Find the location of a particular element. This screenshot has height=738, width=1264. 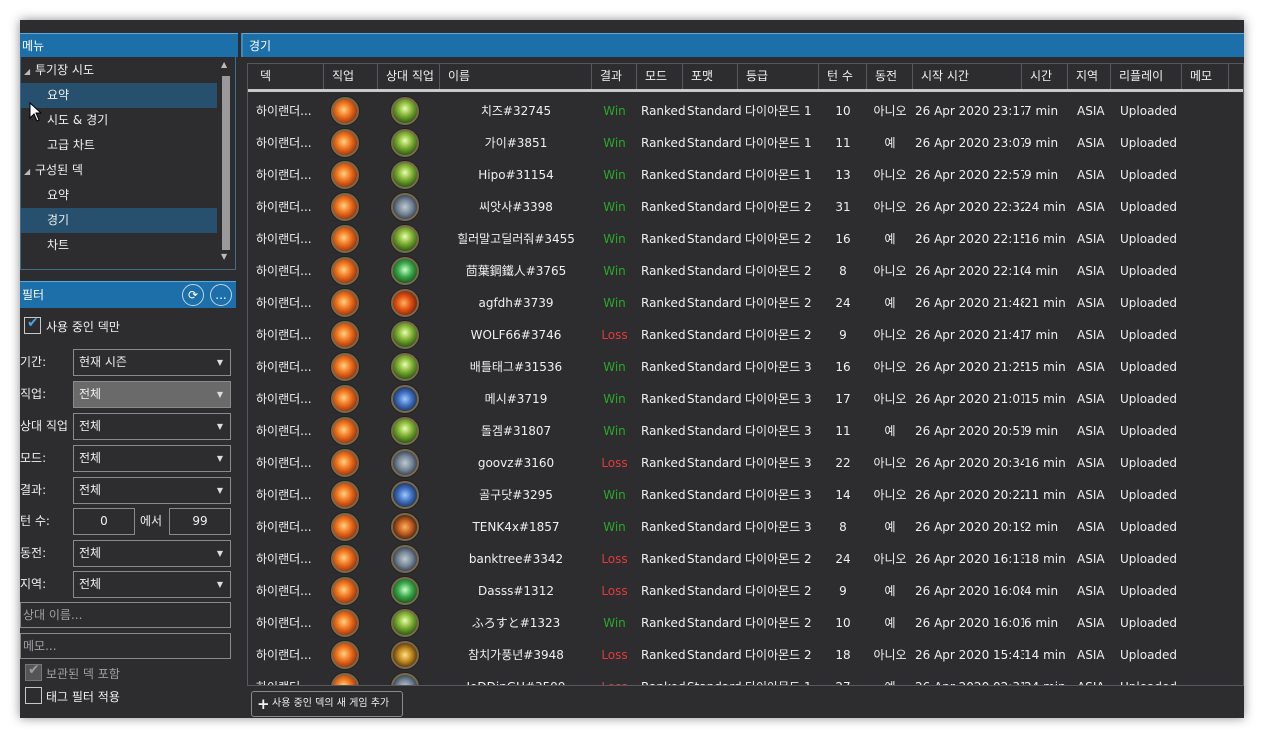

menu-group: ◢ 구성된 덱 is located at coordinates (119, 170).